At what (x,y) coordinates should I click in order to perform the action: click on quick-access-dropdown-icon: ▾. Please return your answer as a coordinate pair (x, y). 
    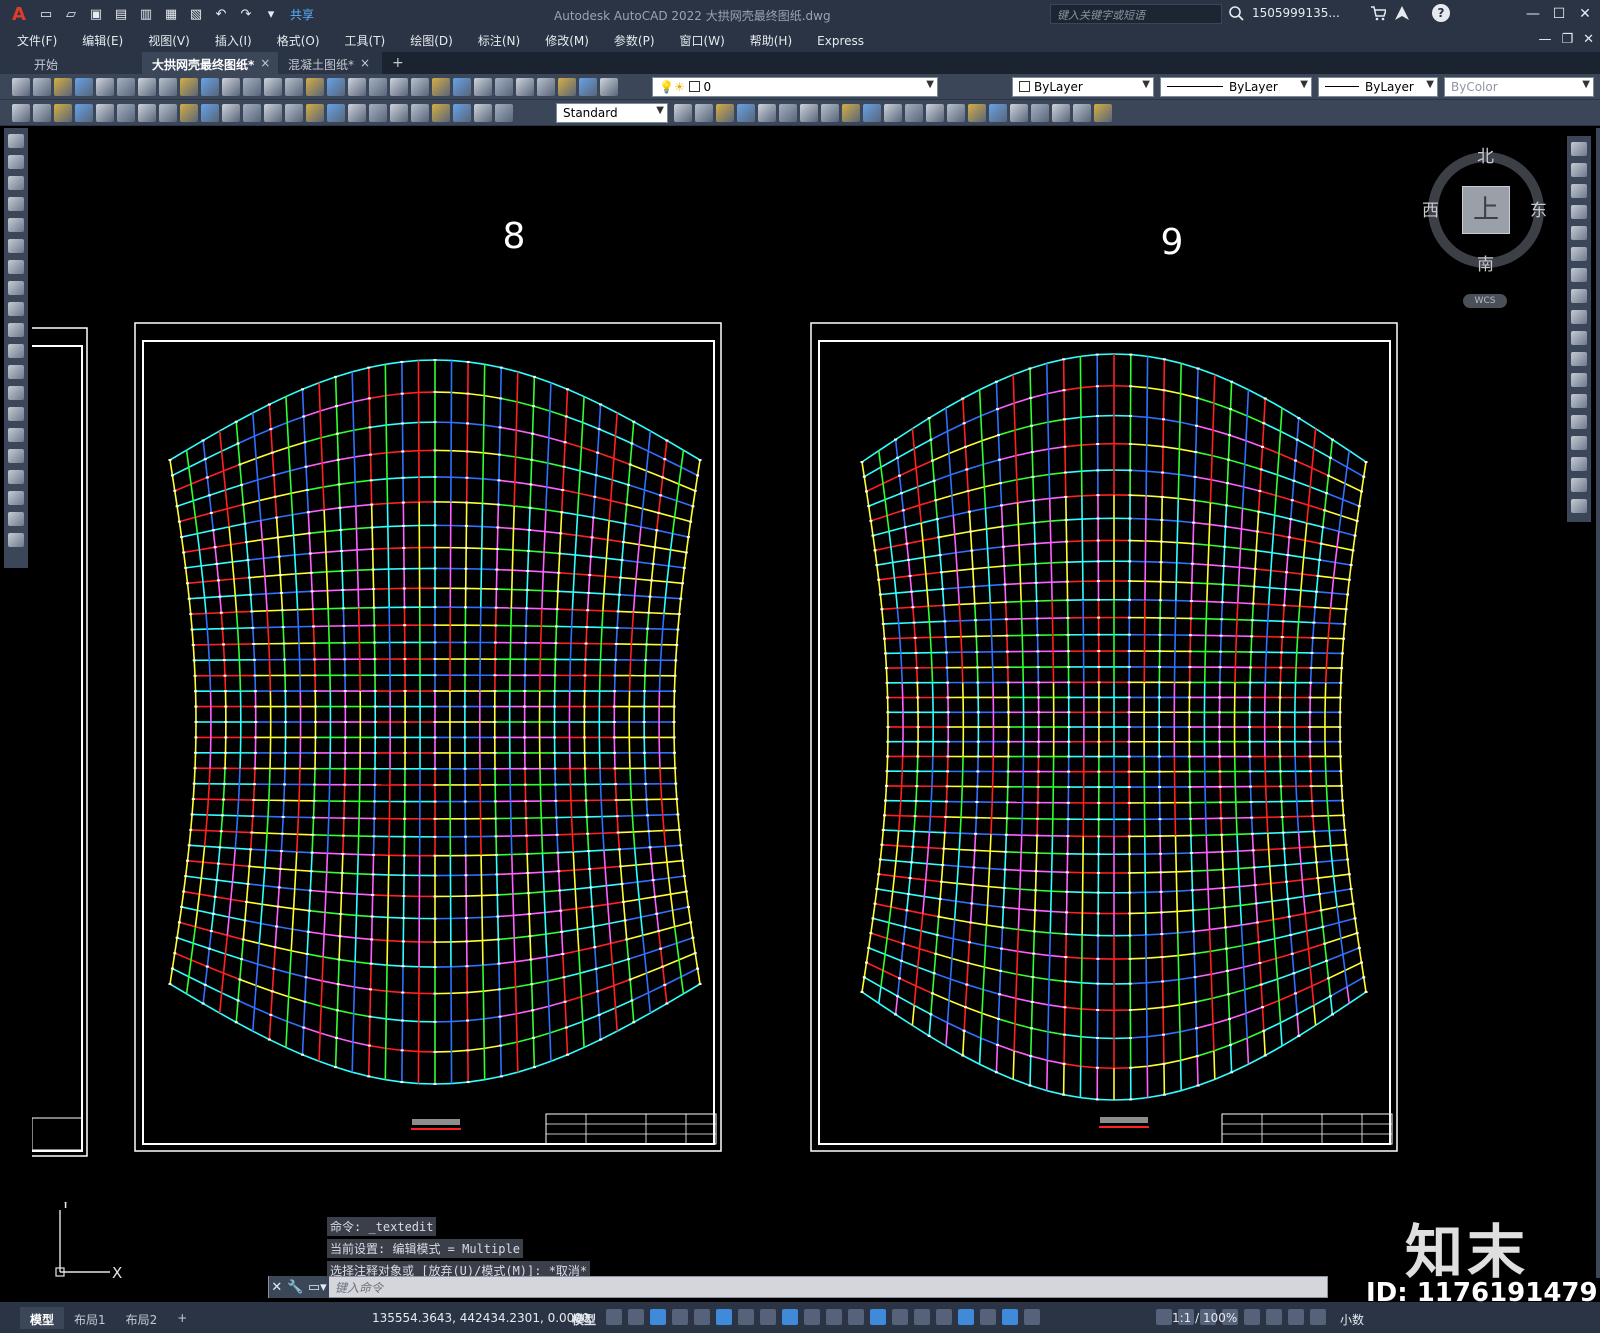
    Looking at the image, I should click on (271, 15).